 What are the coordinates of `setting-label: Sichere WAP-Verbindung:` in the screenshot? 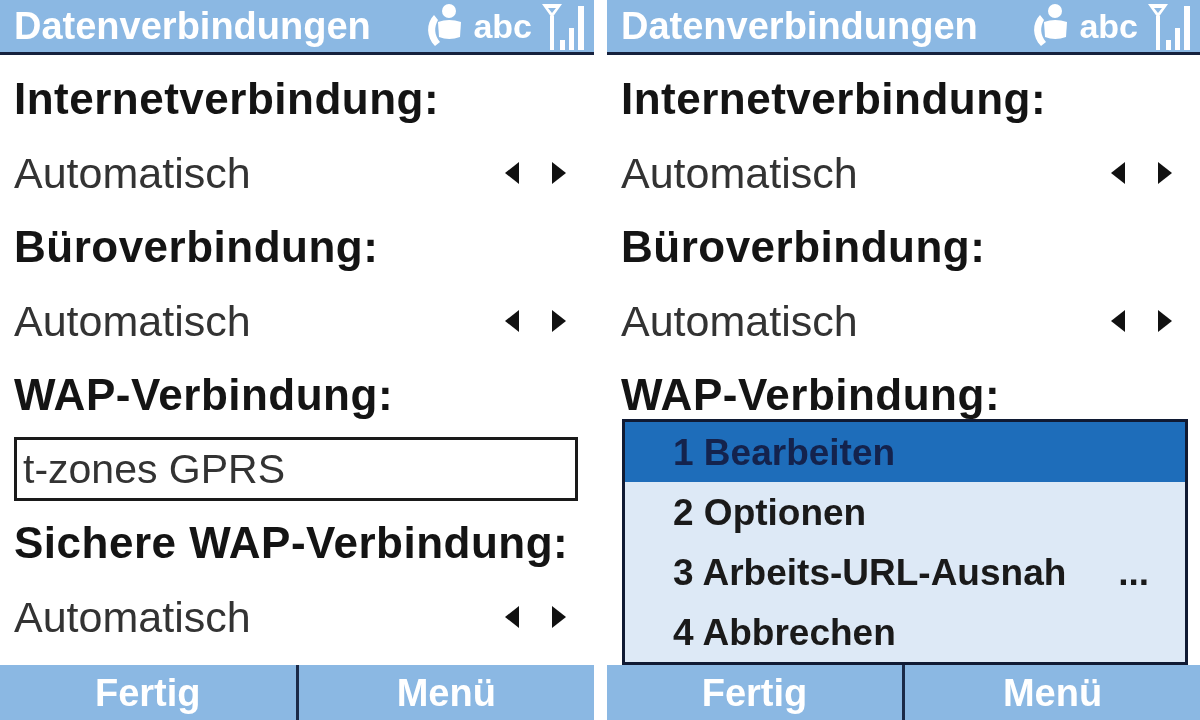 It's located at (291, 543).